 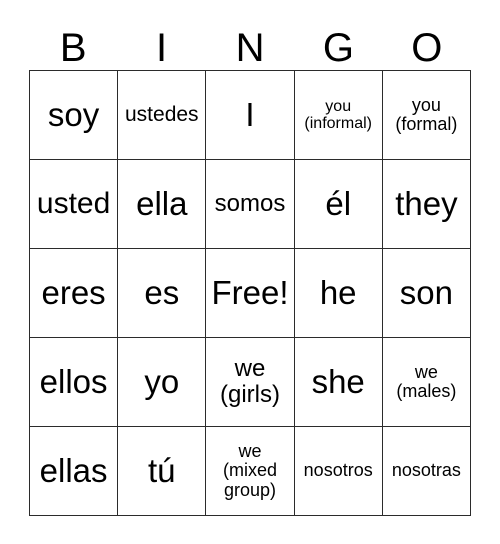 I want to click on bingo-cell-r2c5: they, so click(x=426, y=204).